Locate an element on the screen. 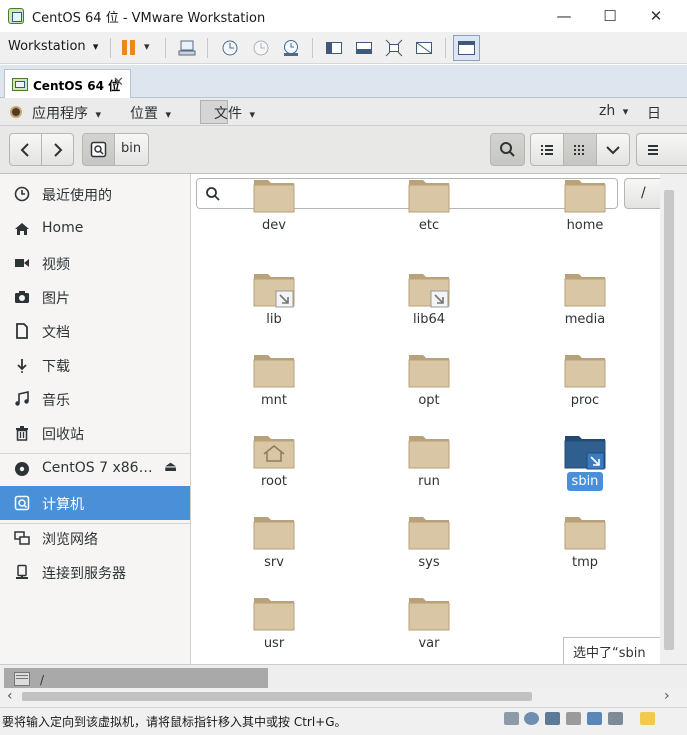 This screenshot has width=687, height=735. scroll-left-icon: ‹ is located at coordinates (10, 696).